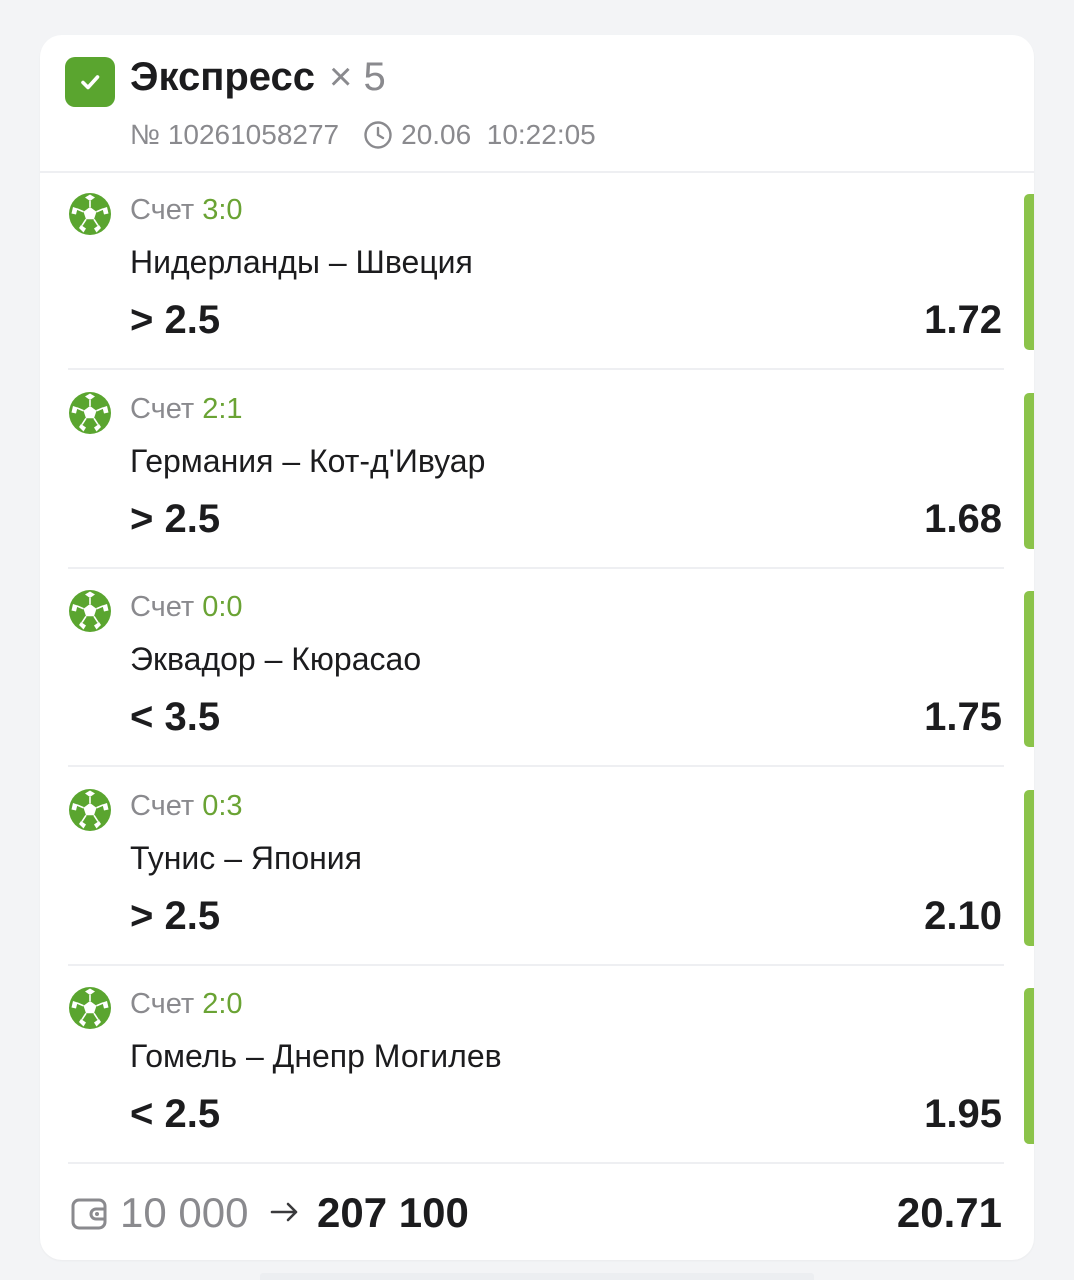 The width and height of the screenshot is (1074, 1280). I want to click on match-score: 3:0, so click(222, 210).